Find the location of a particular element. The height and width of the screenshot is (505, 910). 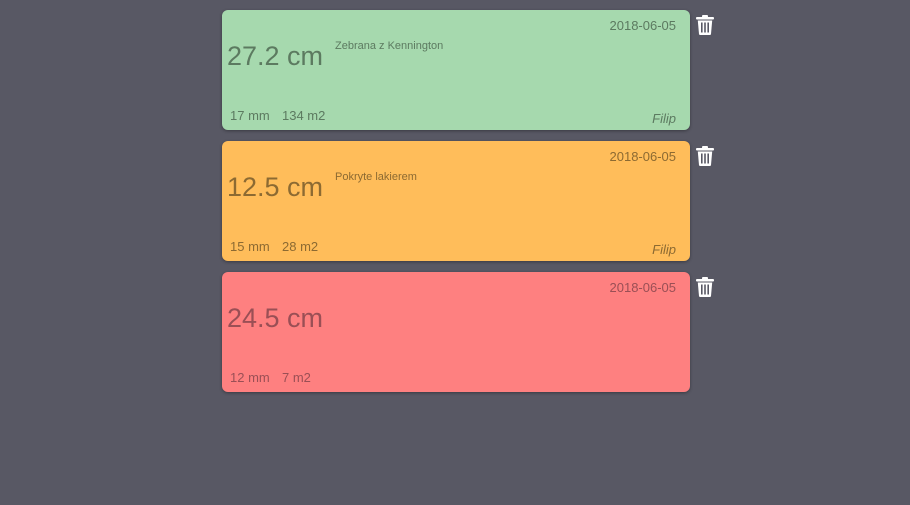

note-text: Zebrana z Kennington is located at coordinates (389, 46).